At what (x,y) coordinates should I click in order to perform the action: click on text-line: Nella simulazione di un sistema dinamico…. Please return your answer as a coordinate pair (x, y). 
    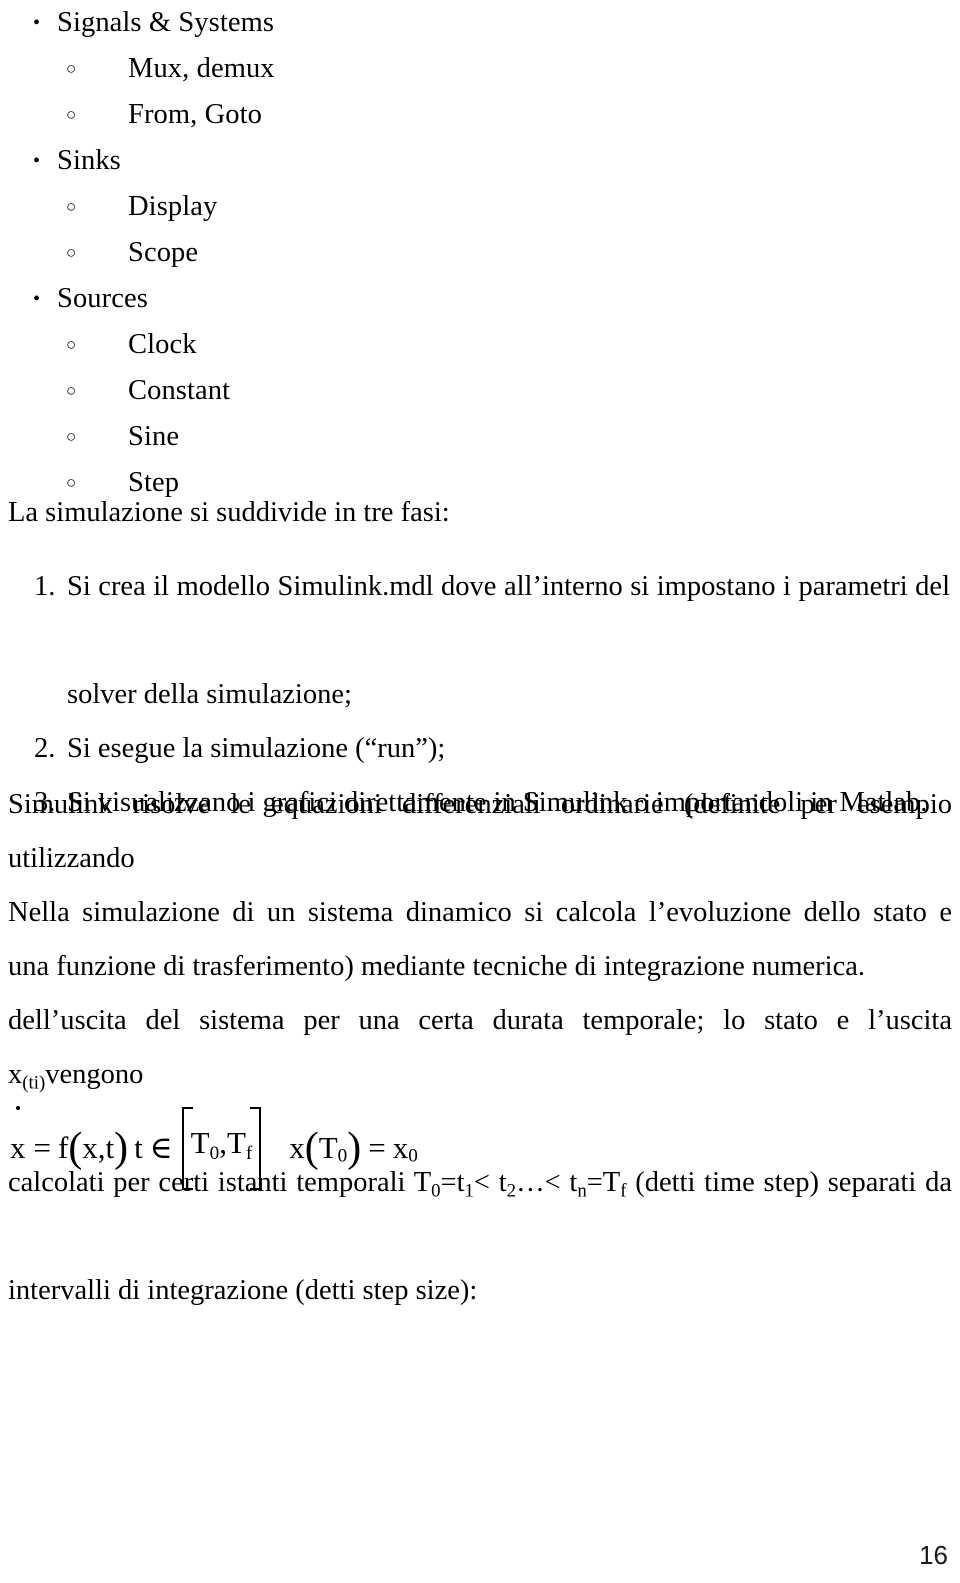
    Looking at the image, I should click on (480, 912).